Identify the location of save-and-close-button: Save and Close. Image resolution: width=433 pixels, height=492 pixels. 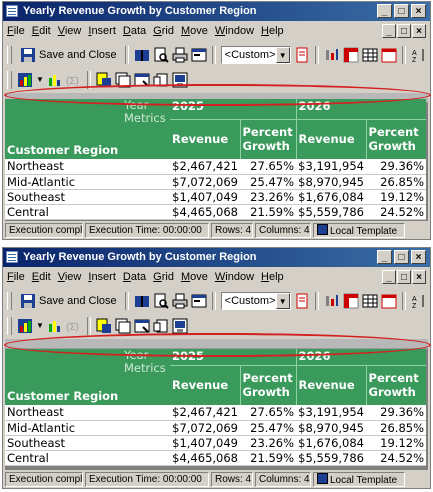
(68, 300).